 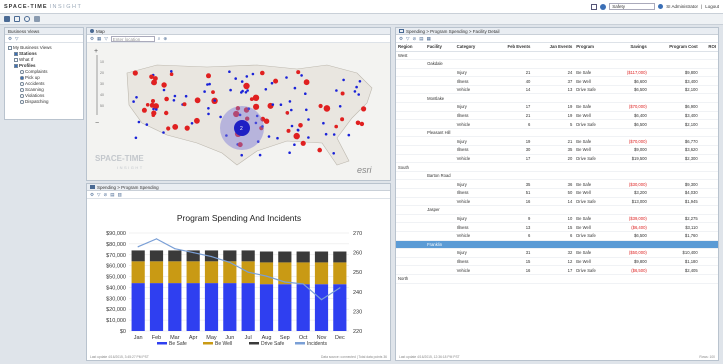 I want to click on table-row: South, so click(x=557, y=167).